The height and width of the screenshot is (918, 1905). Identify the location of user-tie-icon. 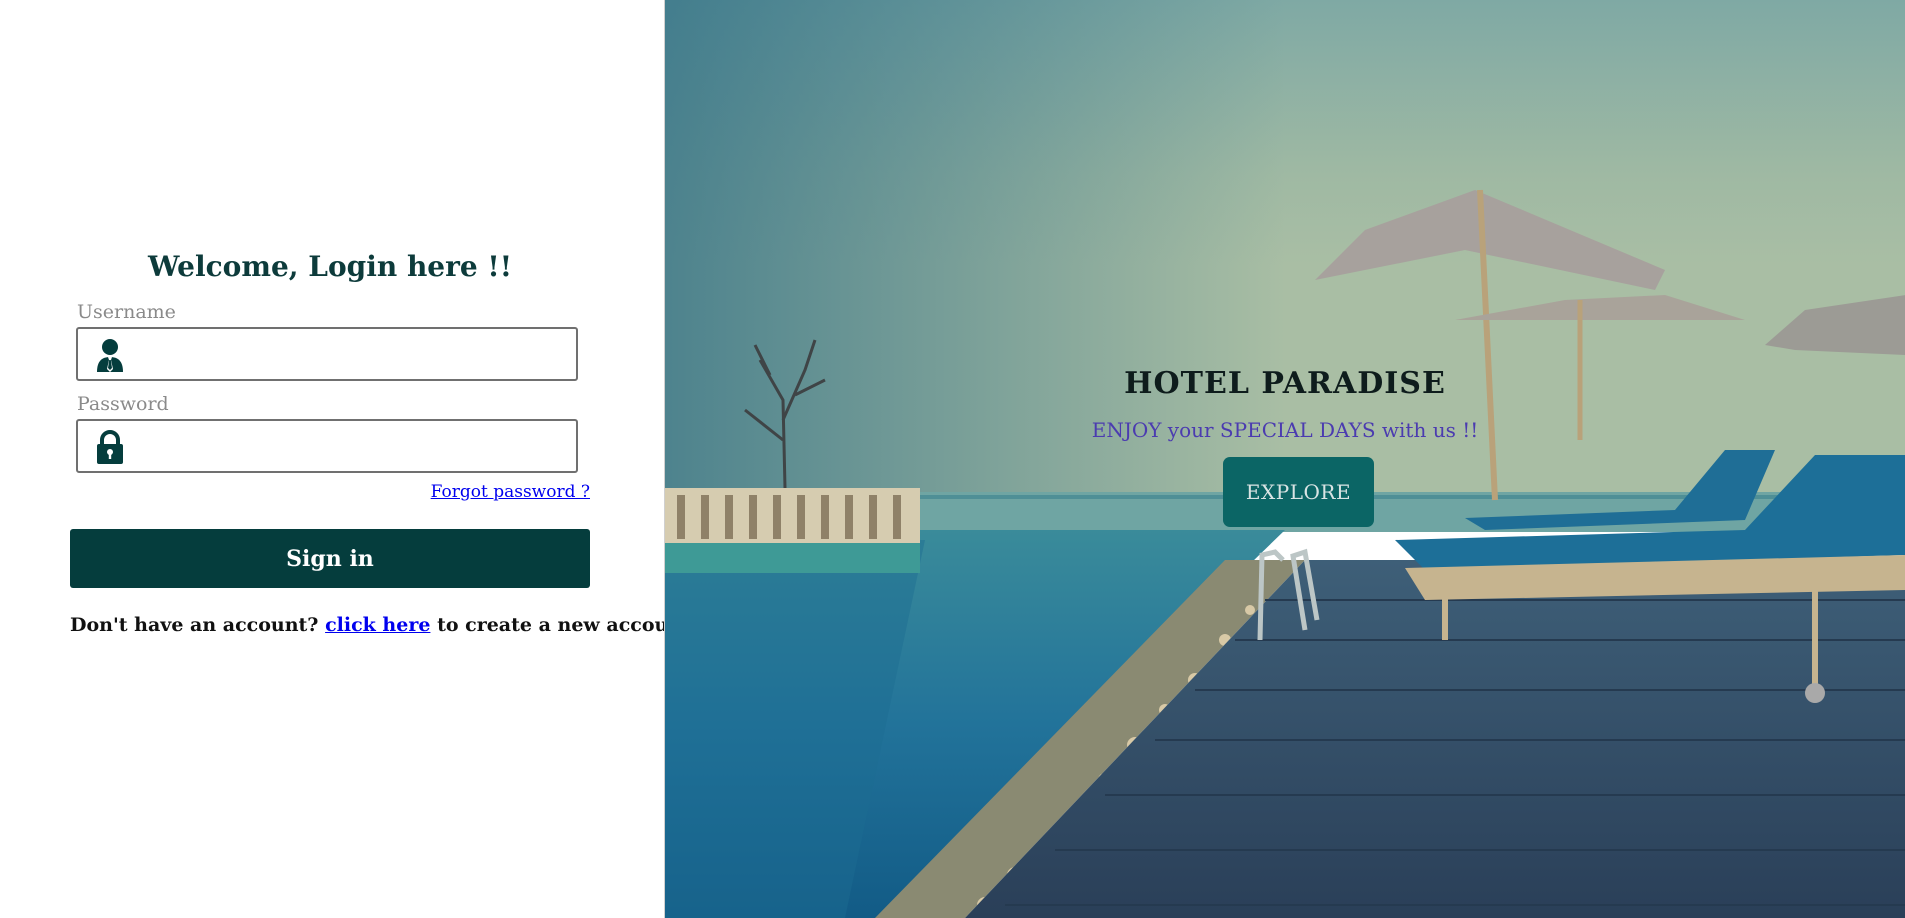
(110, 355).